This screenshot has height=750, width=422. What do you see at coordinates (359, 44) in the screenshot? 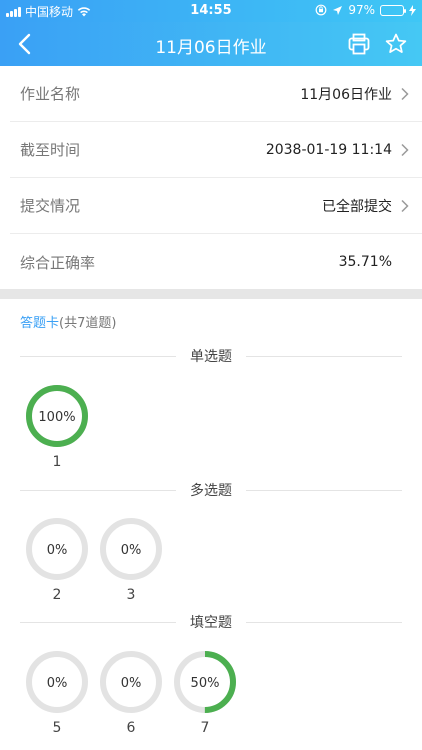
I see `print-icon` at bounding box center [359, 44].